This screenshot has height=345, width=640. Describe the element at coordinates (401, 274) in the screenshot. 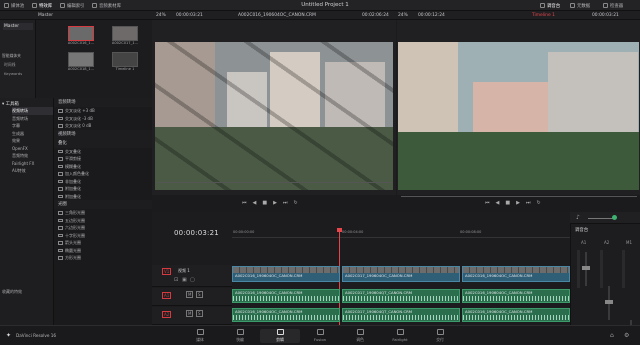

I see `video-clip: A002C017_190604OC_CANON.CRM` at that location.